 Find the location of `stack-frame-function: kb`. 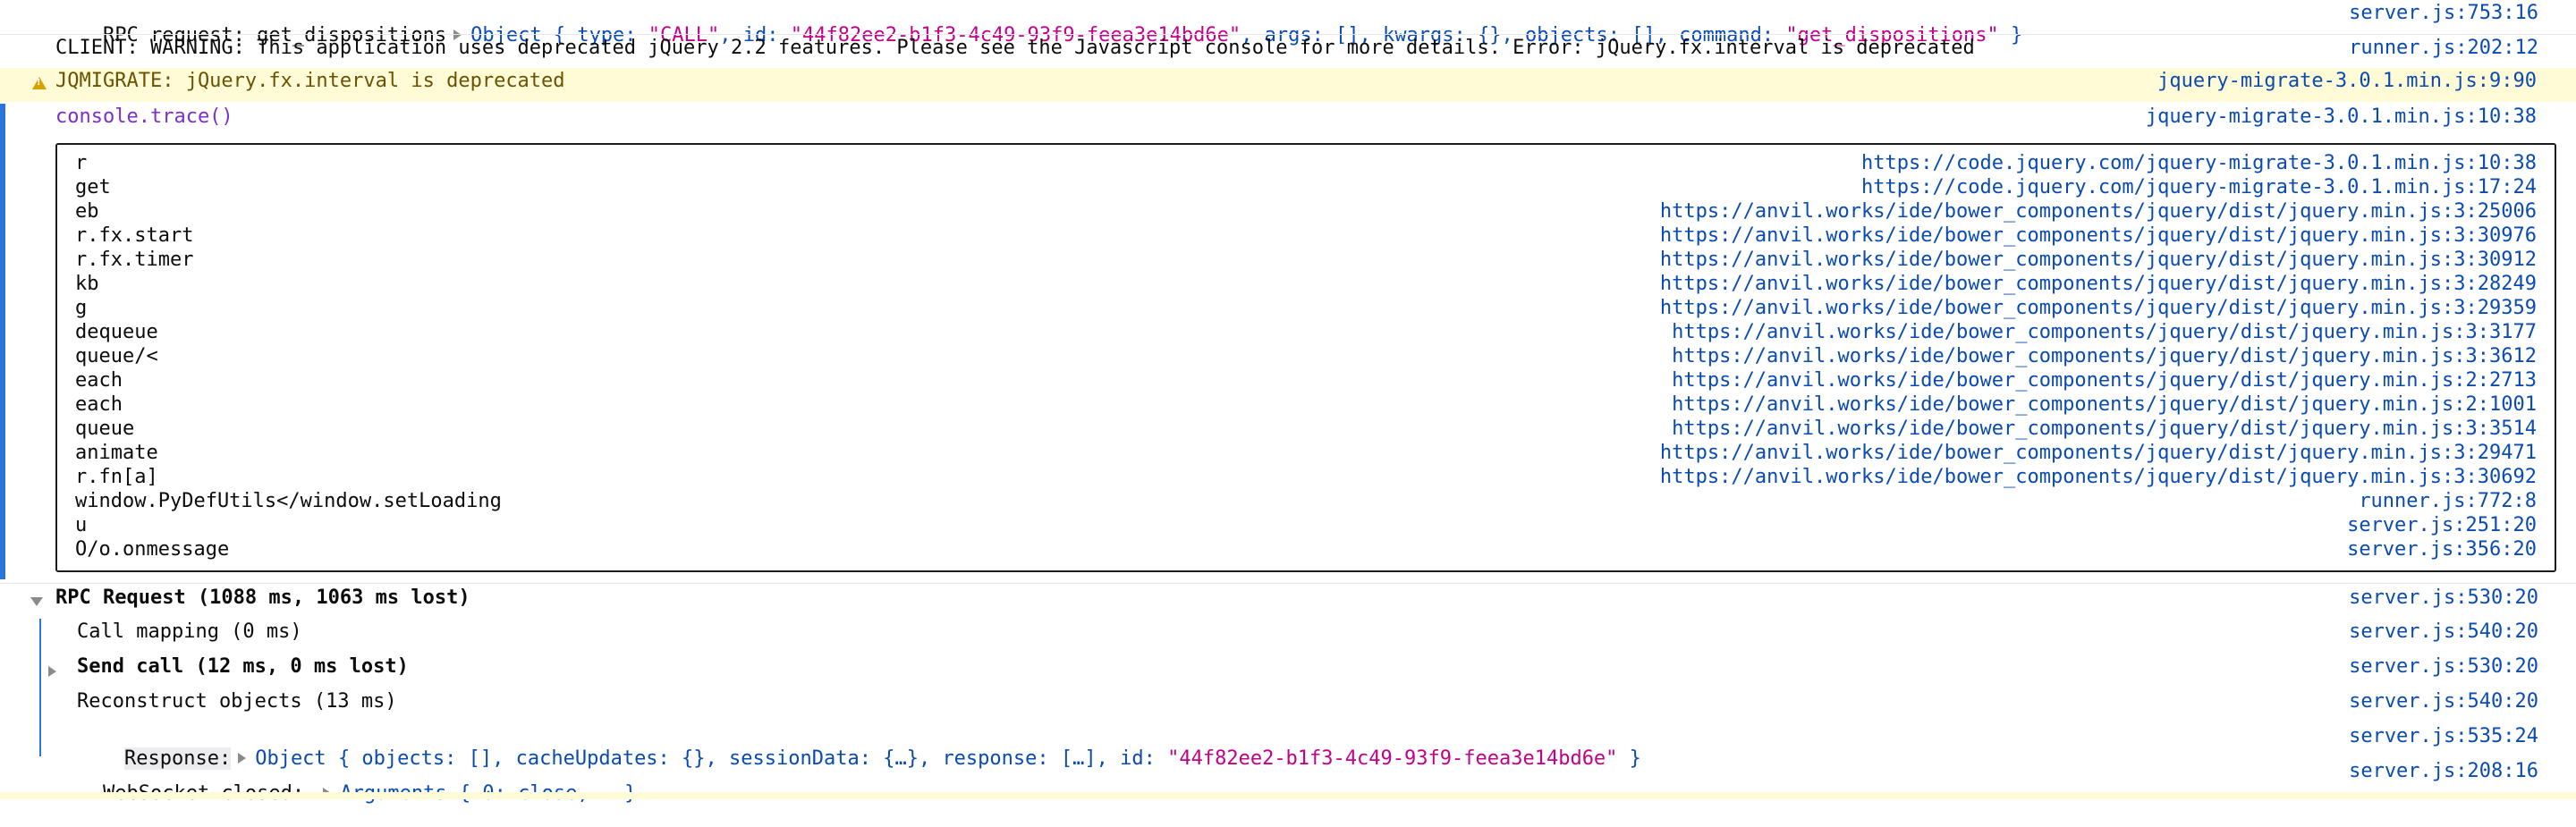

stack-frame-function: kb is located at coordinates (87, 284).